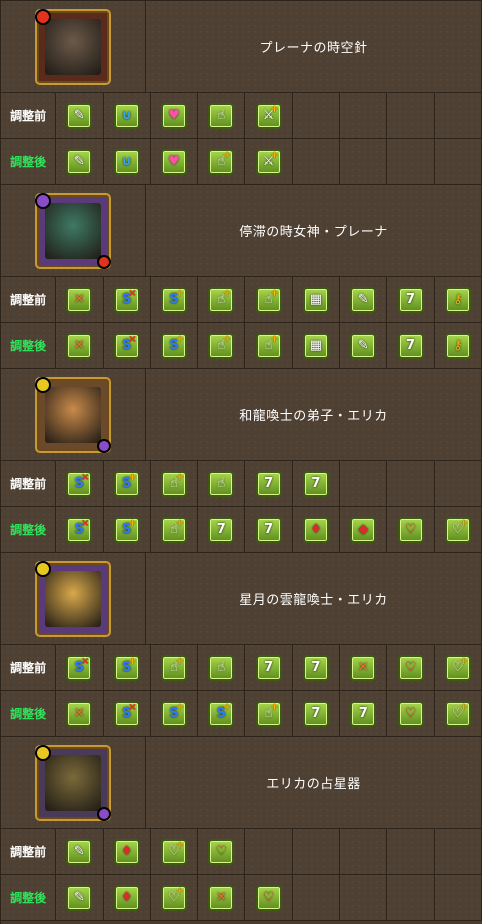  I want to click on skill-cell: ♡ +, so click(174, 897).